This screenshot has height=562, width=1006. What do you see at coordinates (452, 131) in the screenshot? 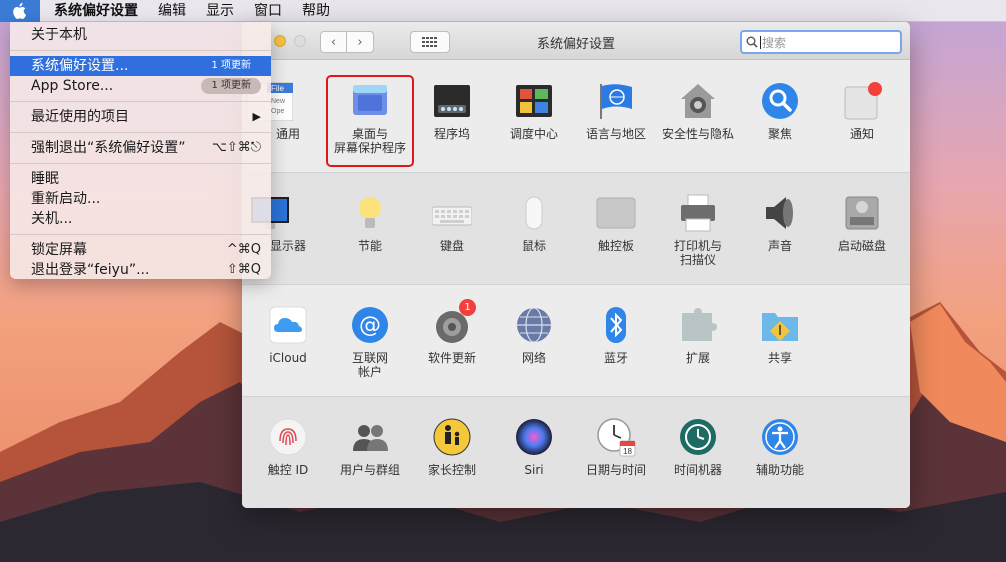
I see `pane-dock: 程序坞` at bounding box center [452, 131].